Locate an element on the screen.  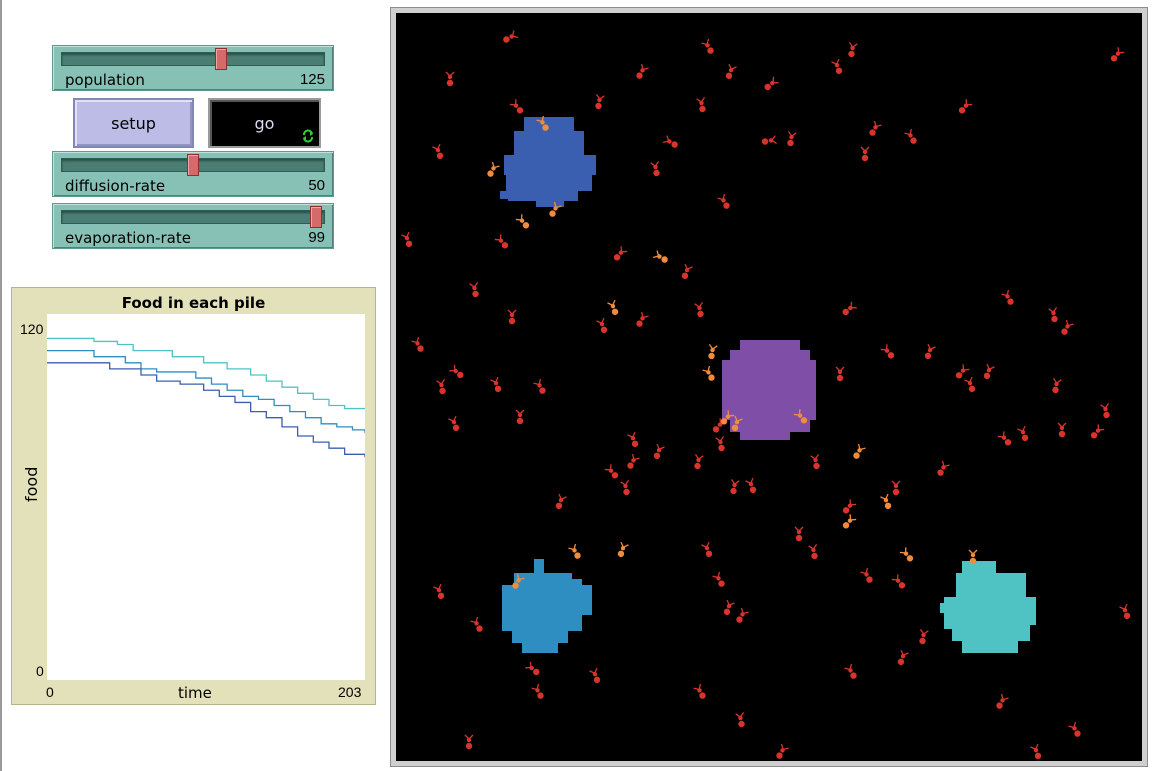
slider-label: diffusion-rate is located at coordinates (115, 186).